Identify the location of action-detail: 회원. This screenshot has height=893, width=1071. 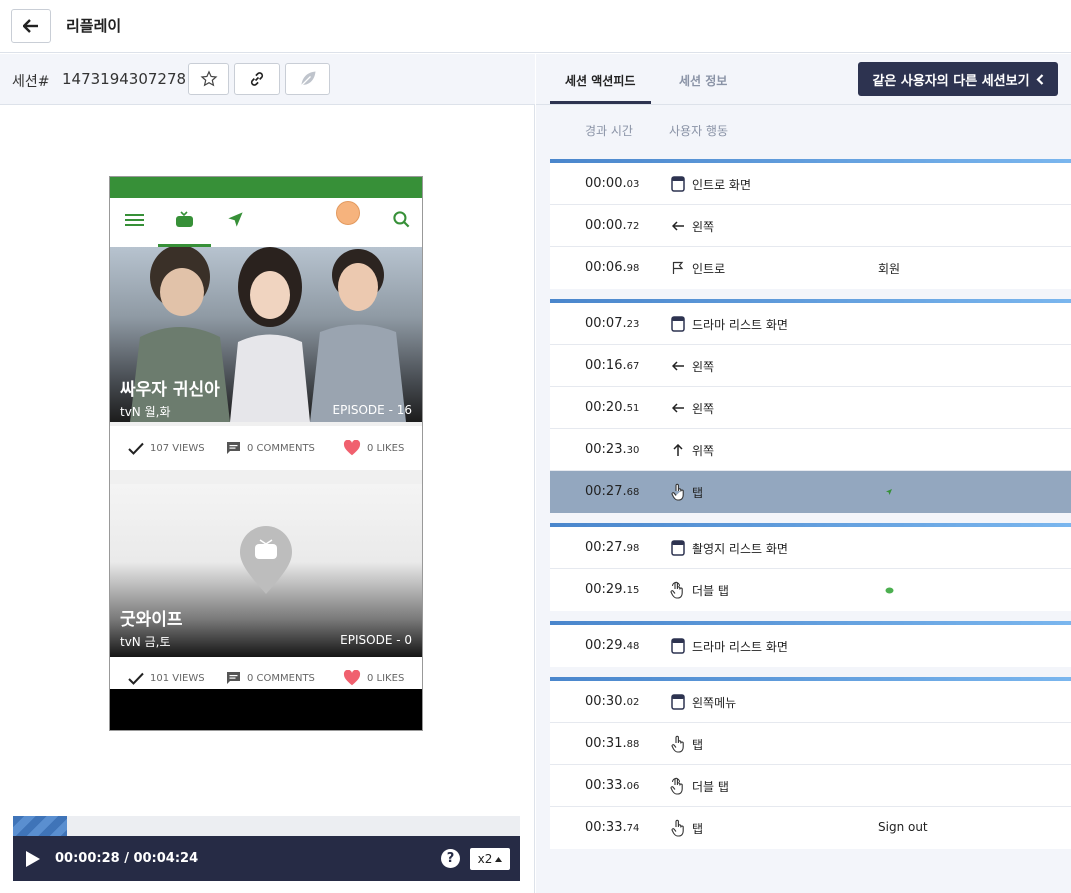
(889, 269).